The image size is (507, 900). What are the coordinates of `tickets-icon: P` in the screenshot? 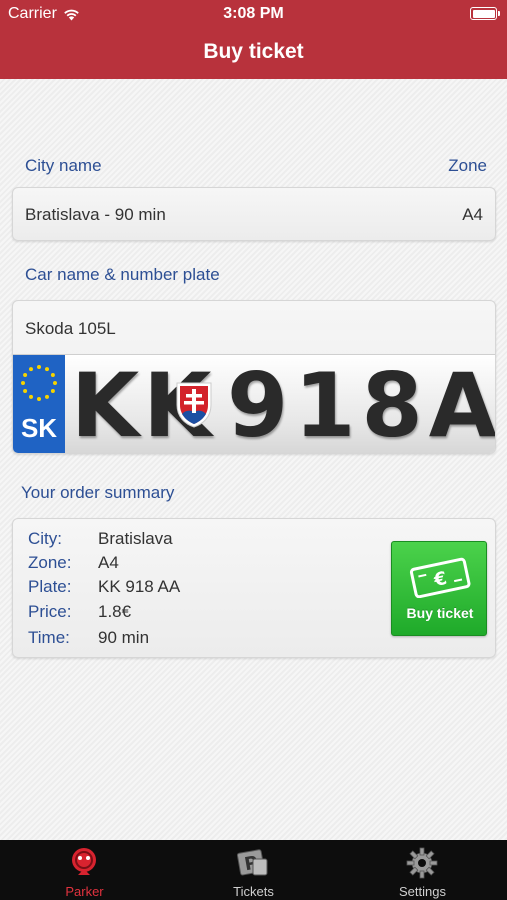 It's located at (252, 862).